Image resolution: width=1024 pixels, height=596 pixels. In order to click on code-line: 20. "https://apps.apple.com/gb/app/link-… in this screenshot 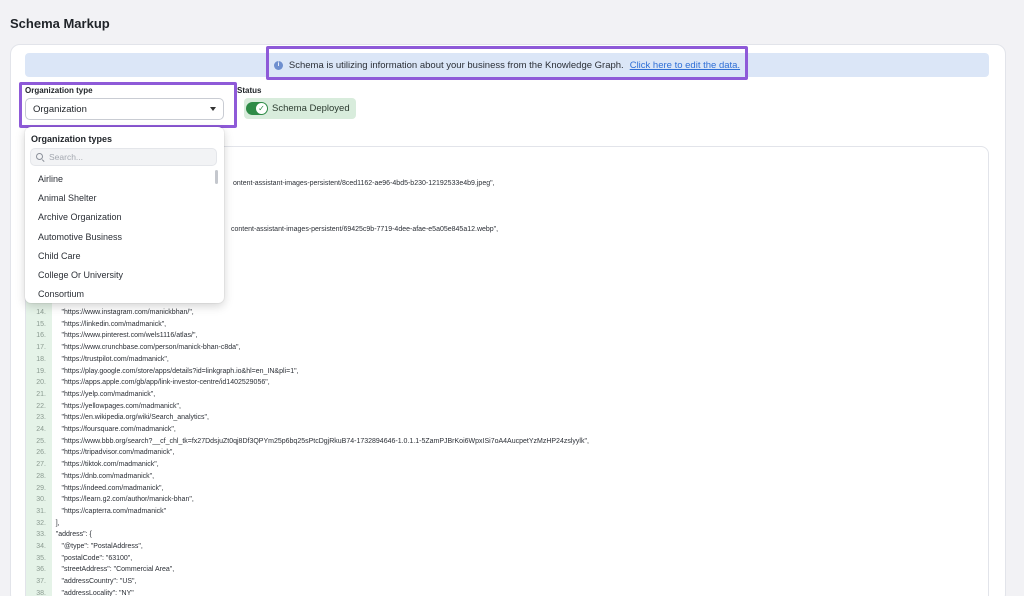, I will do `click(506, 383)`.